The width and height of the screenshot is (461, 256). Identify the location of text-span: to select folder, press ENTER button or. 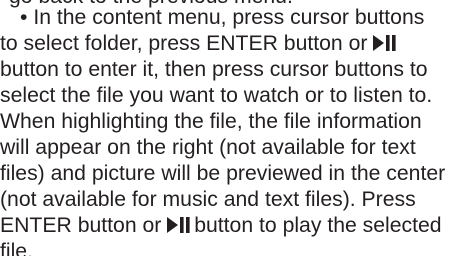
(184, 43).